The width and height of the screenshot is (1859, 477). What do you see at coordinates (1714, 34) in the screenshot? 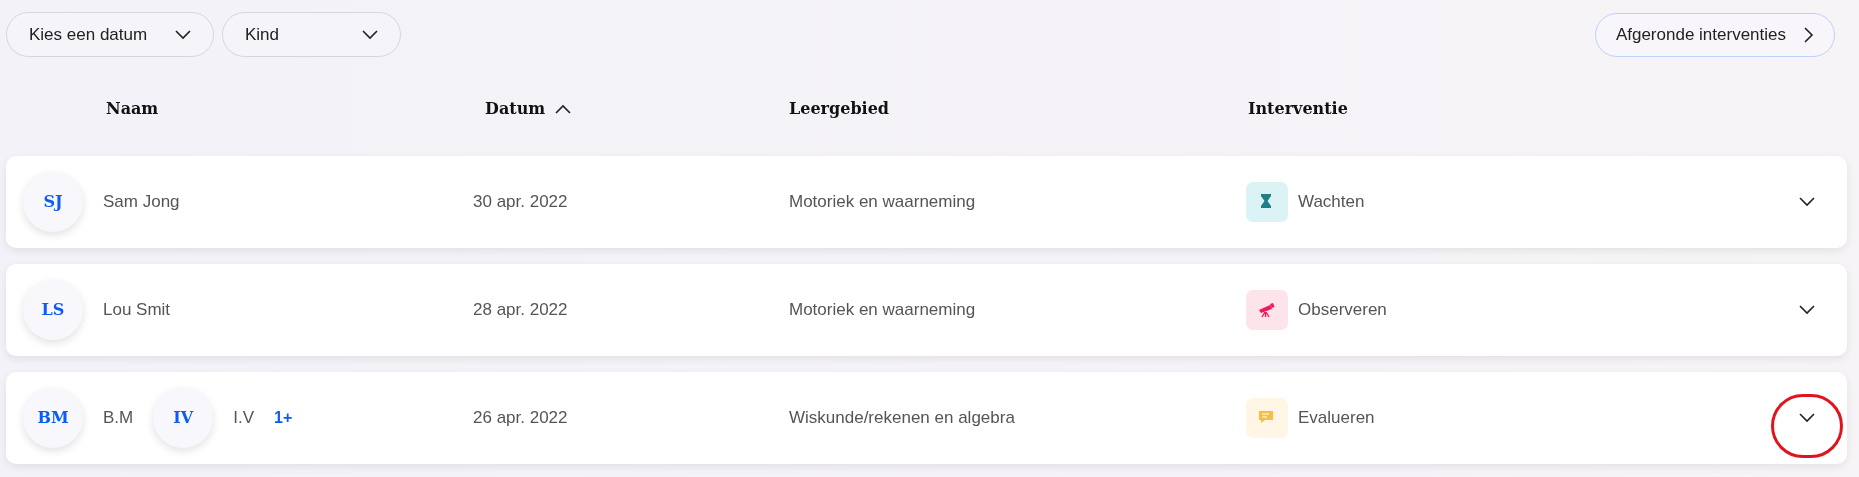
I see `completed-interventions-button: Afgeronde interventies` at bounding box center [1714, 34].